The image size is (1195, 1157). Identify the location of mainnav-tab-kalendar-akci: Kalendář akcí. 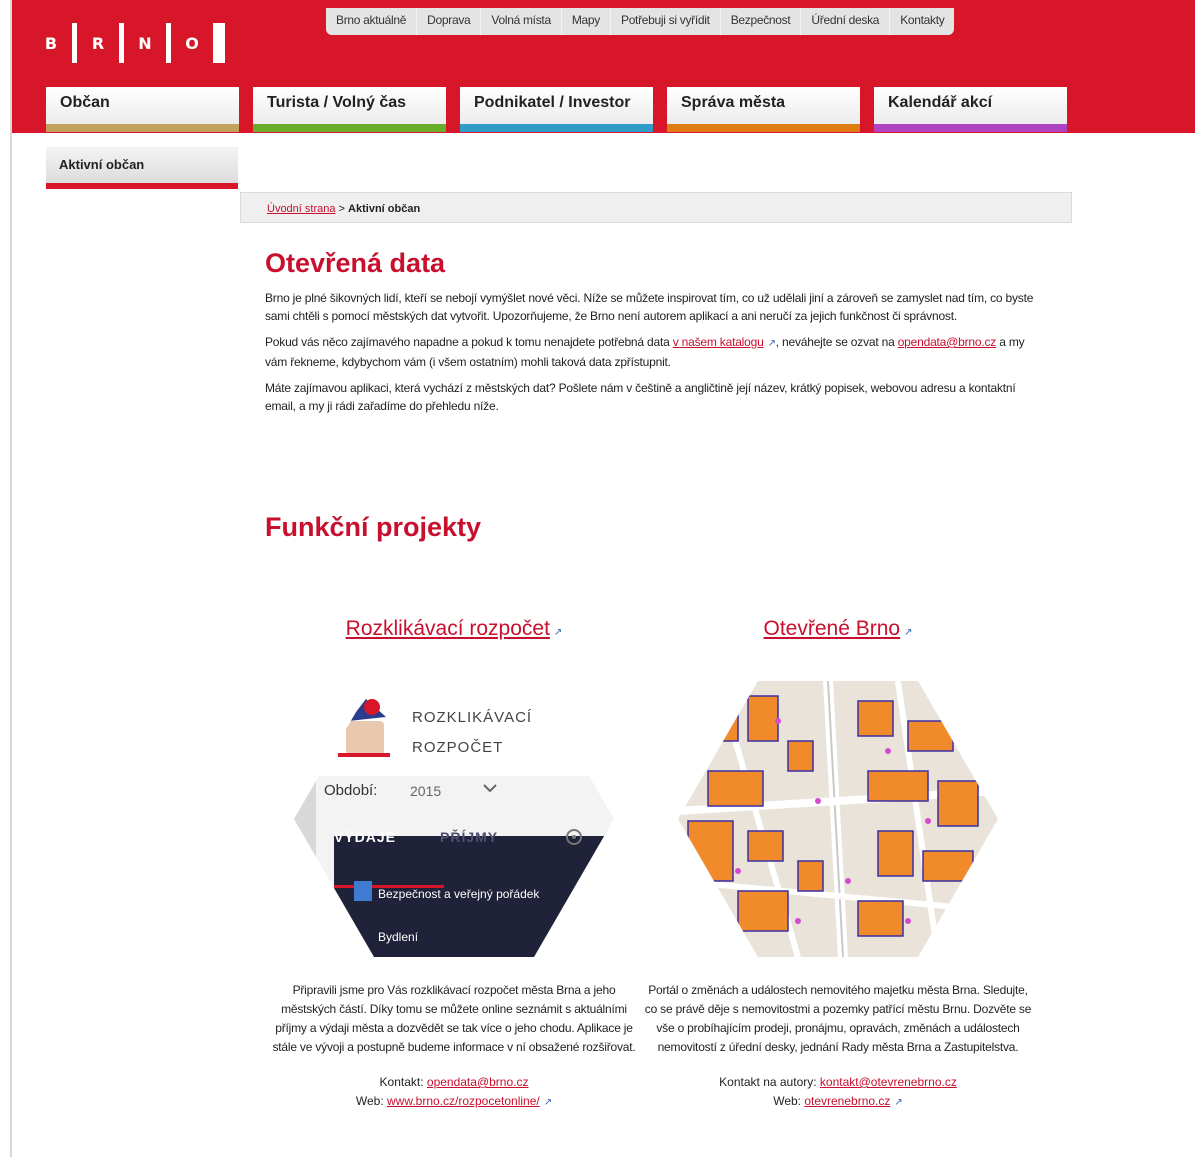
(970, 109).